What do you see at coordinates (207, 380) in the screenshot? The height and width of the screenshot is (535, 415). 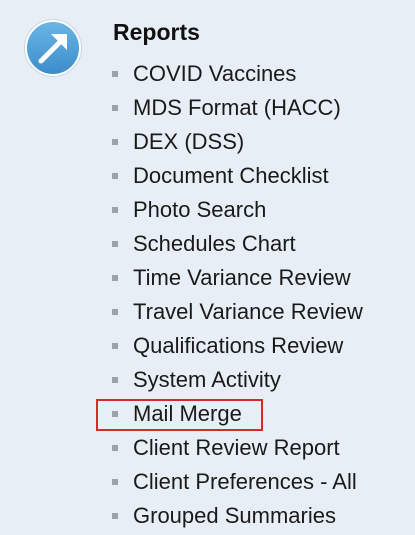 I see `report-link-system-activity: System Activity` at bounding box center [207, 380].